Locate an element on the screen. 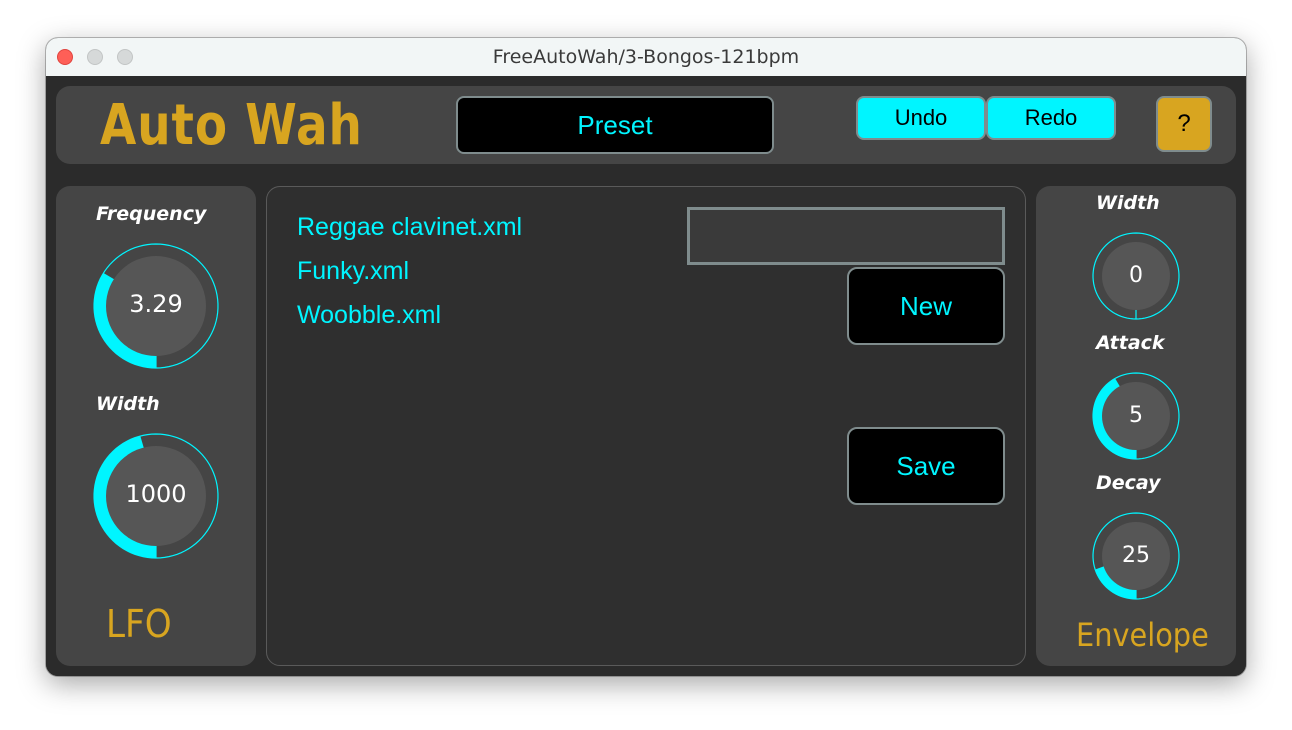 This screenshot has width=1292, height=730. envelope-decay-knob: 25 is located at coordinates (1136, 556).